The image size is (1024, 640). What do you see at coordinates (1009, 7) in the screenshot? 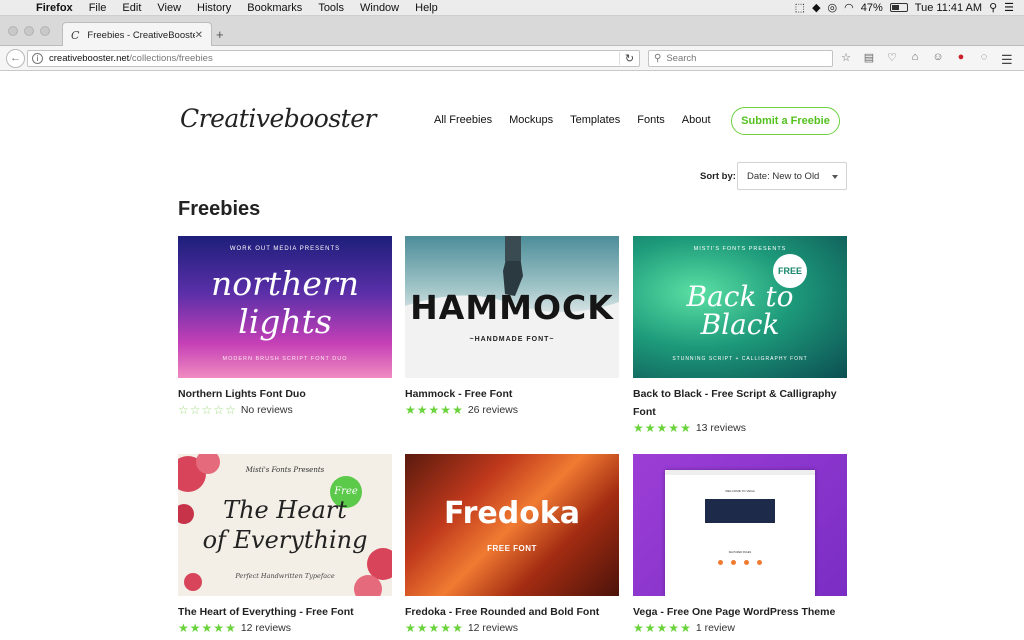
I see `notification-center-icon: ☰` at bounding box center [1009, 7].